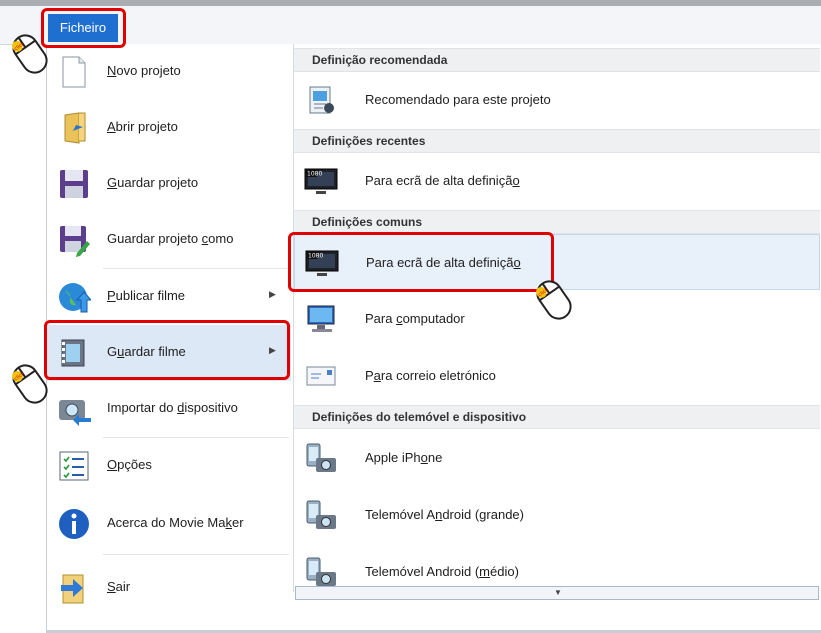  What do you see at coordinates (74, 524) in the screenshot?
I see `info-icon` at bounding box center [74, 524].